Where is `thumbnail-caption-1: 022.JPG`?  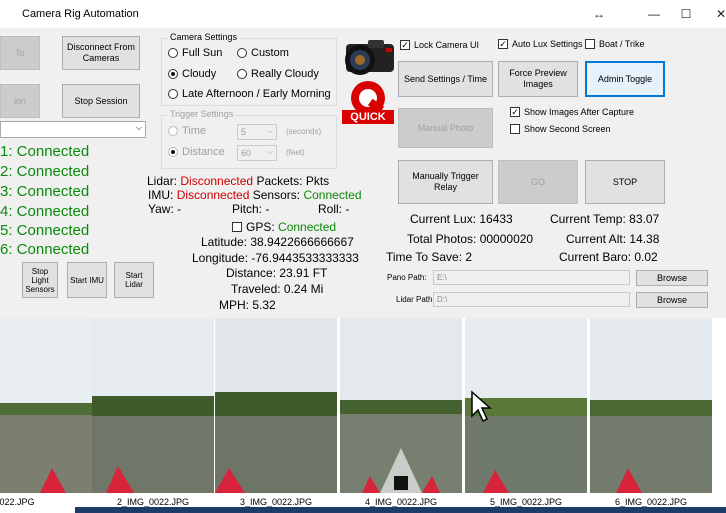 thumbnail-caption-1: 022.JPG is located at coordinates (17, 502).